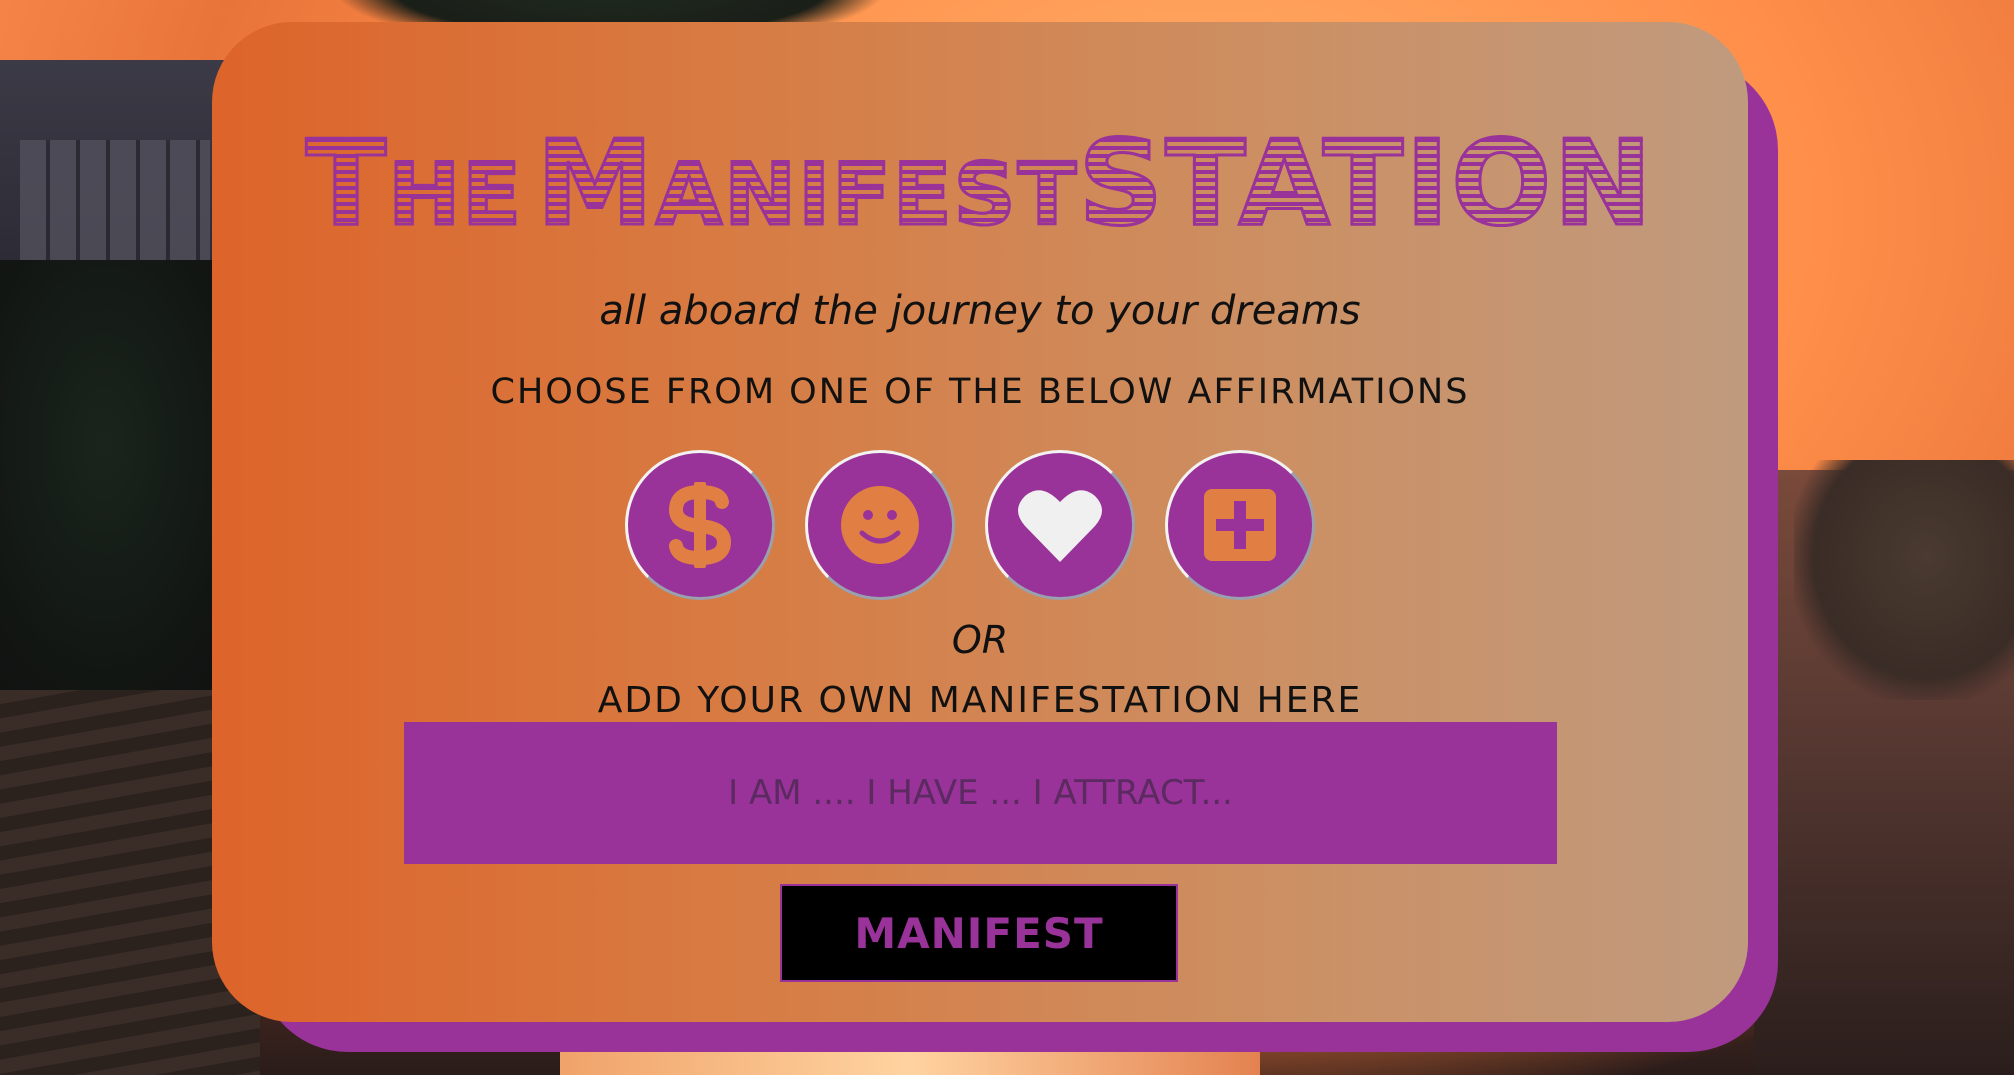  I want to click on heart-icon, so click(1060, 526).